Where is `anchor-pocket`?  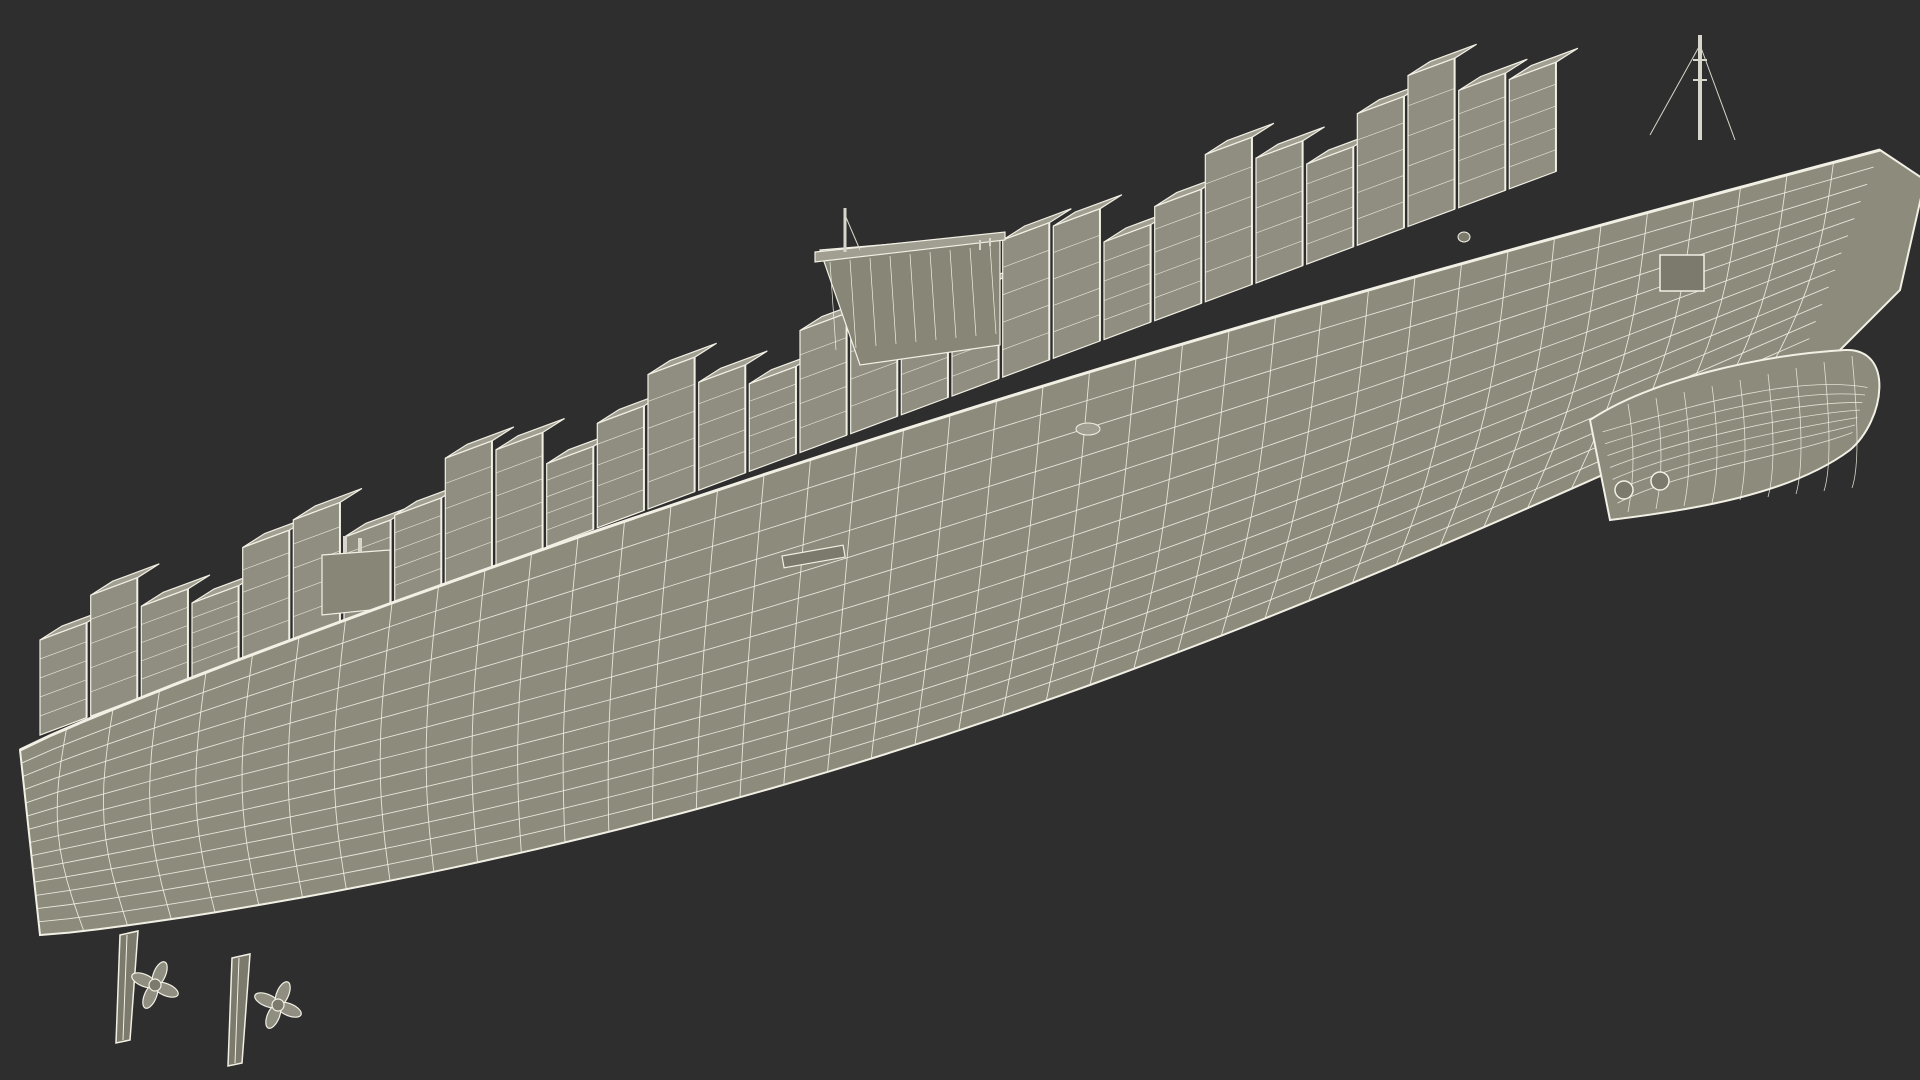
anchor-pocket is located at coordinates (1682, 273).